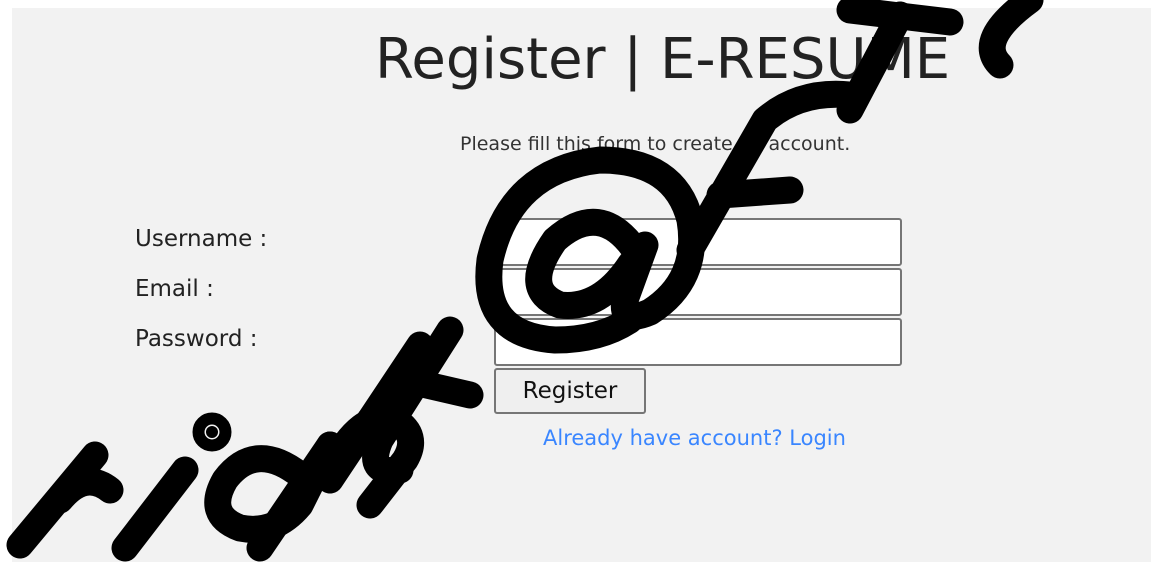 The height and width of the screenshot is (562, 1151). Describe the element at coordinates (174, 289) in the screenshot. I see `email-label: Email :` at that location.